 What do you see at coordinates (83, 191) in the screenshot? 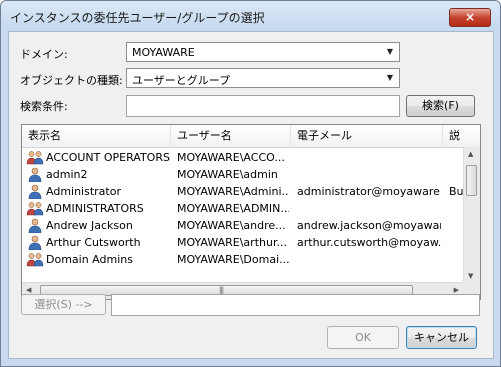
I see `cell-display-name: Administrator` at bounding box center [83, 191].